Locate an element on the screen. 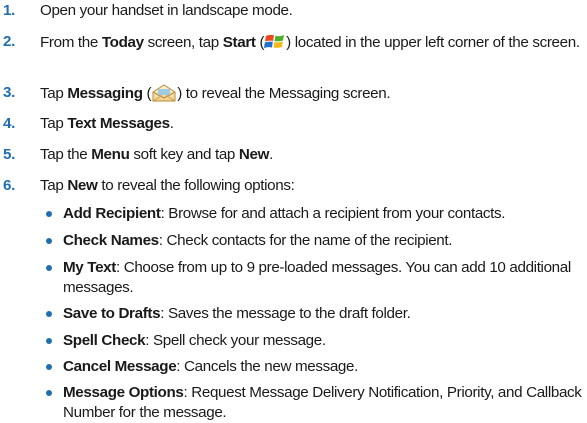 This screenshot has width=587, height=423. text-messages-label: Text Messages is located at coordinates (118, 123).